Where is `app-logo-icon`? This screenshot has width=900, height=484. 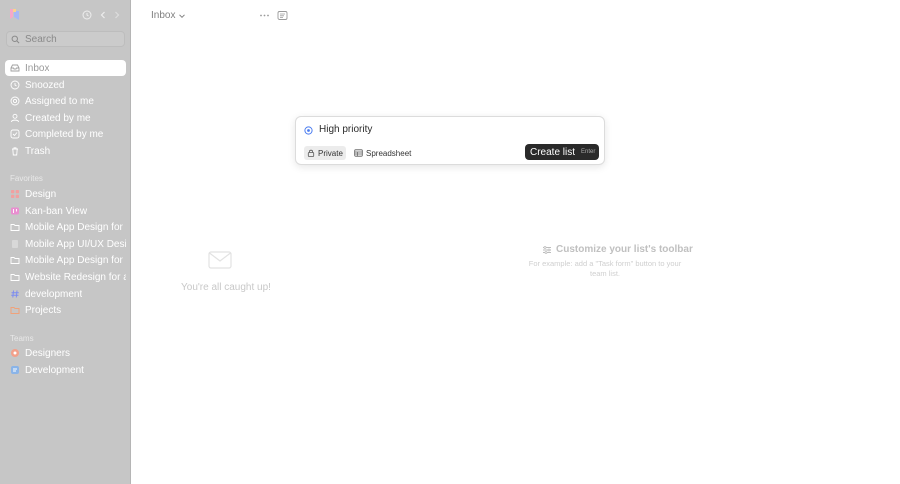
app-logo-icon is located at coordinates (14, 14).